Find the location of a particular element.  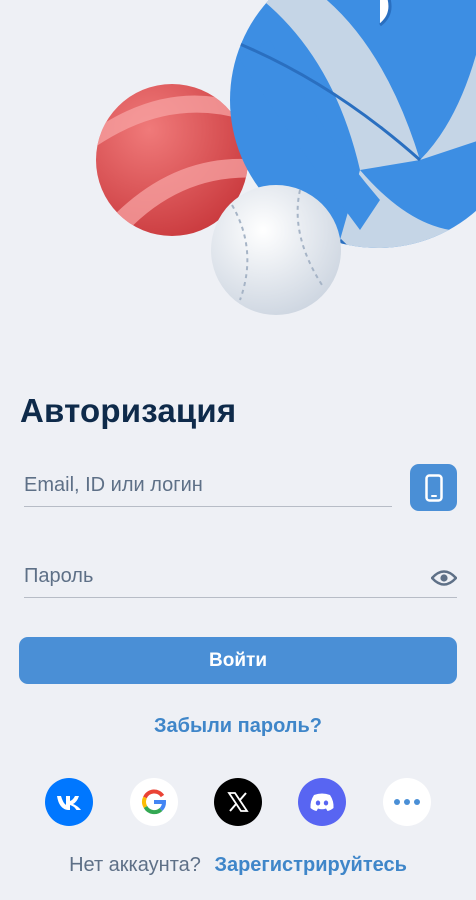

eye-icon is located at coordinates (444, 578).